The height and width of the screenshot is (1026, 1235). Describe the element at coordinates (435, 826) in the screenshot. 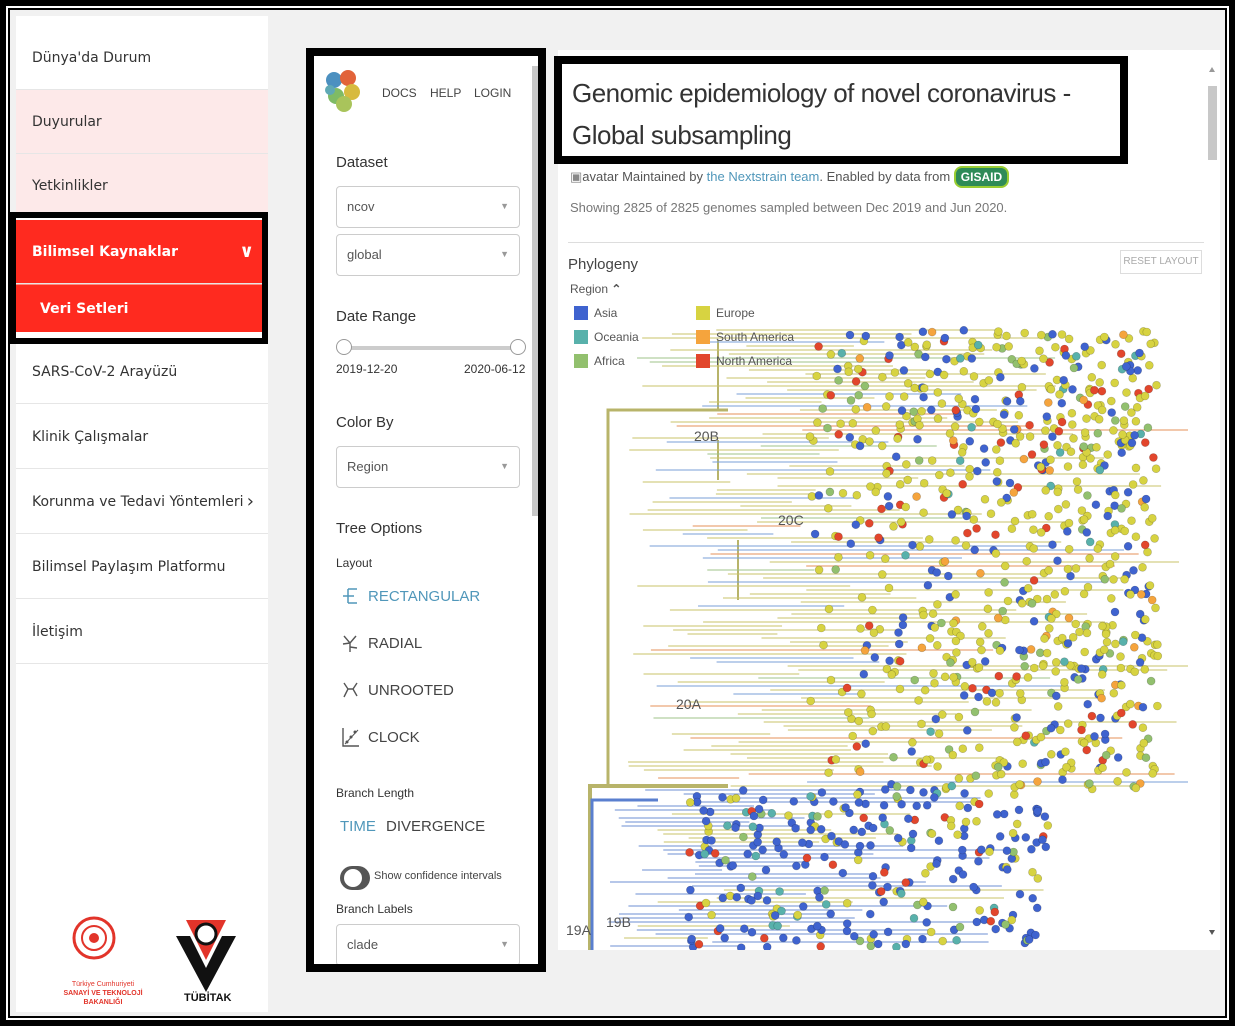

I see `branch-length-divergence: DIVERGENCE` at that location.